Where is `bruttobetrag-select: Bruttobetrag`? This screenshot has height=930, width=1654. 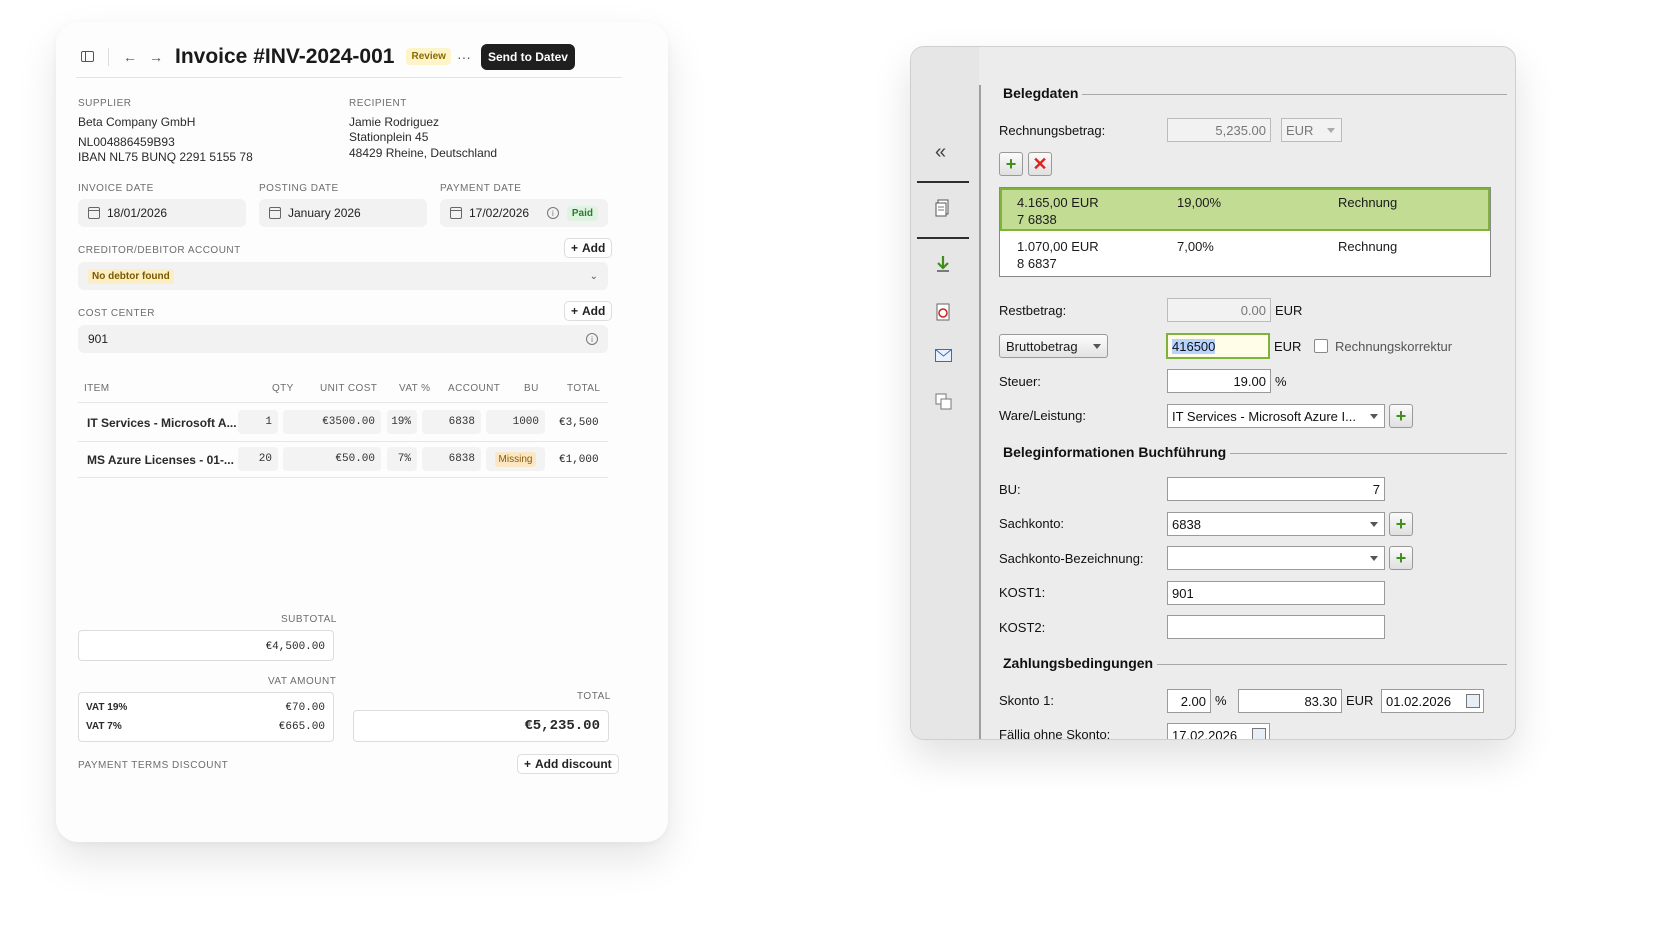
bruttobetrag-select: Bruttobetrag is located at coordinates (1053, 346).